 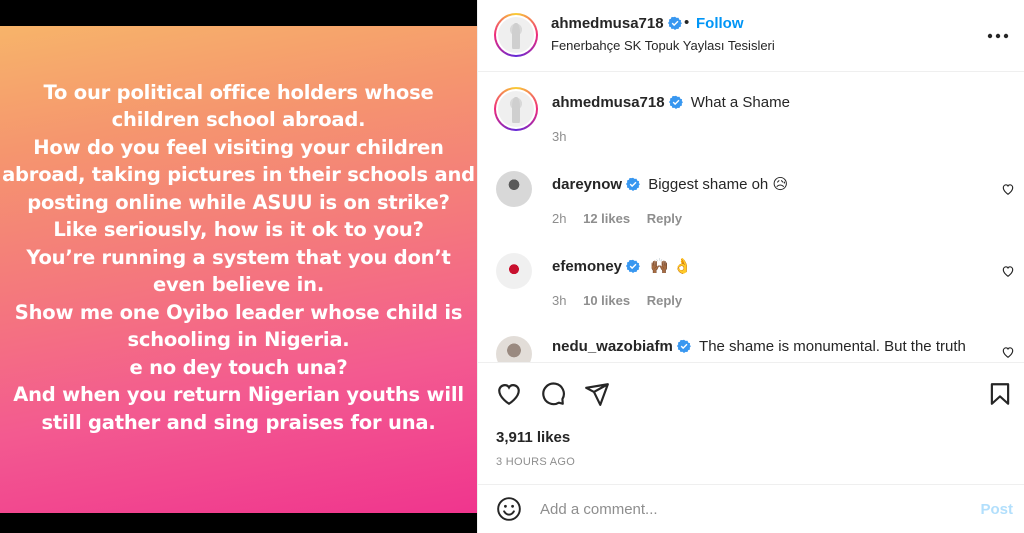 I want to click on comment-input, so click(x=750, y=509).